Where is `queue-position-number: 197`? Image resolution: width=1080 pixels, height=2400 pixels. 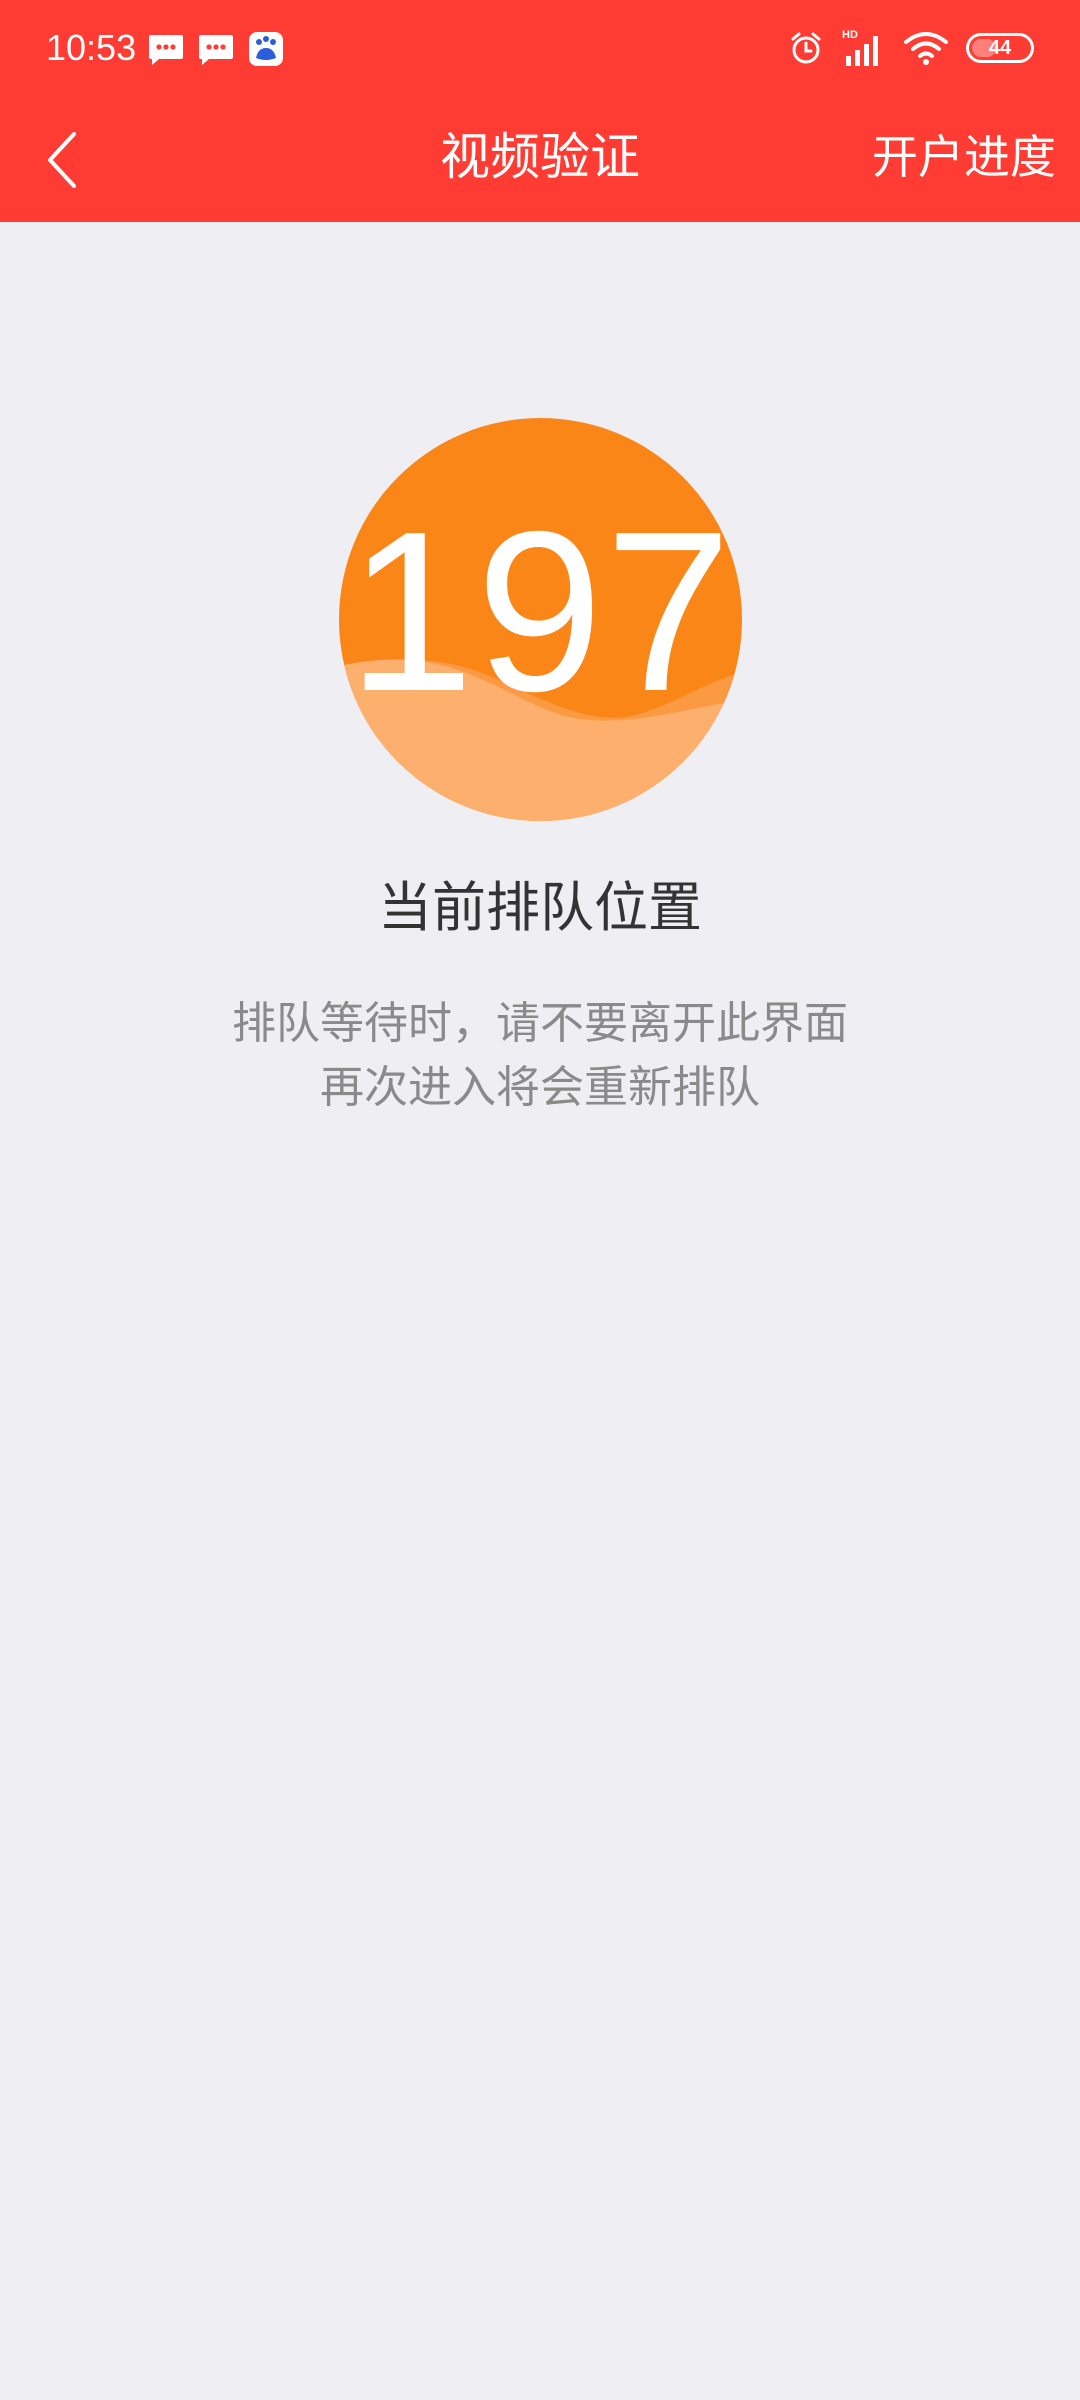 queue-position-number: 197 is located at coordinates (540, 612).